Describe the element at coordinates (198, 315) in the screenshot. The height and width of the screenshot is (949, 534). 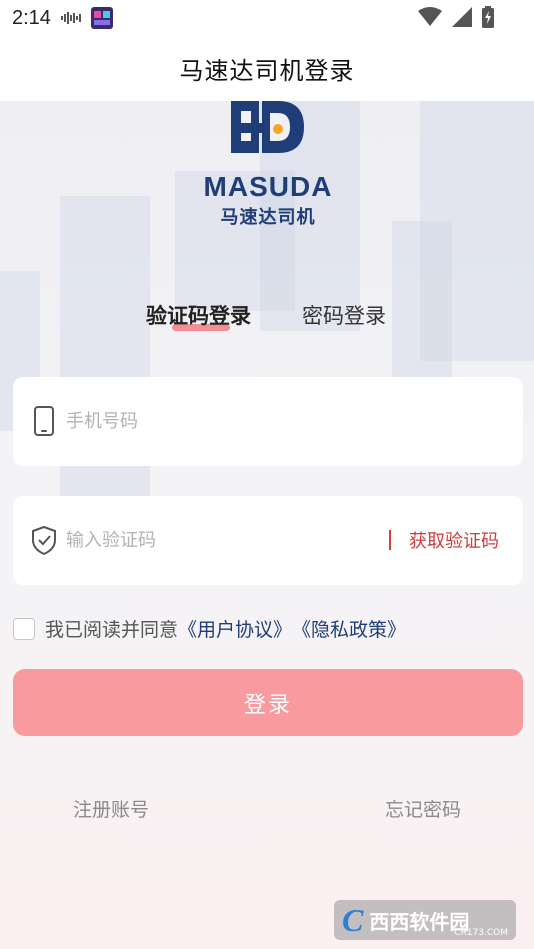
I see `tab-code-login: 验证码登录` at that location.